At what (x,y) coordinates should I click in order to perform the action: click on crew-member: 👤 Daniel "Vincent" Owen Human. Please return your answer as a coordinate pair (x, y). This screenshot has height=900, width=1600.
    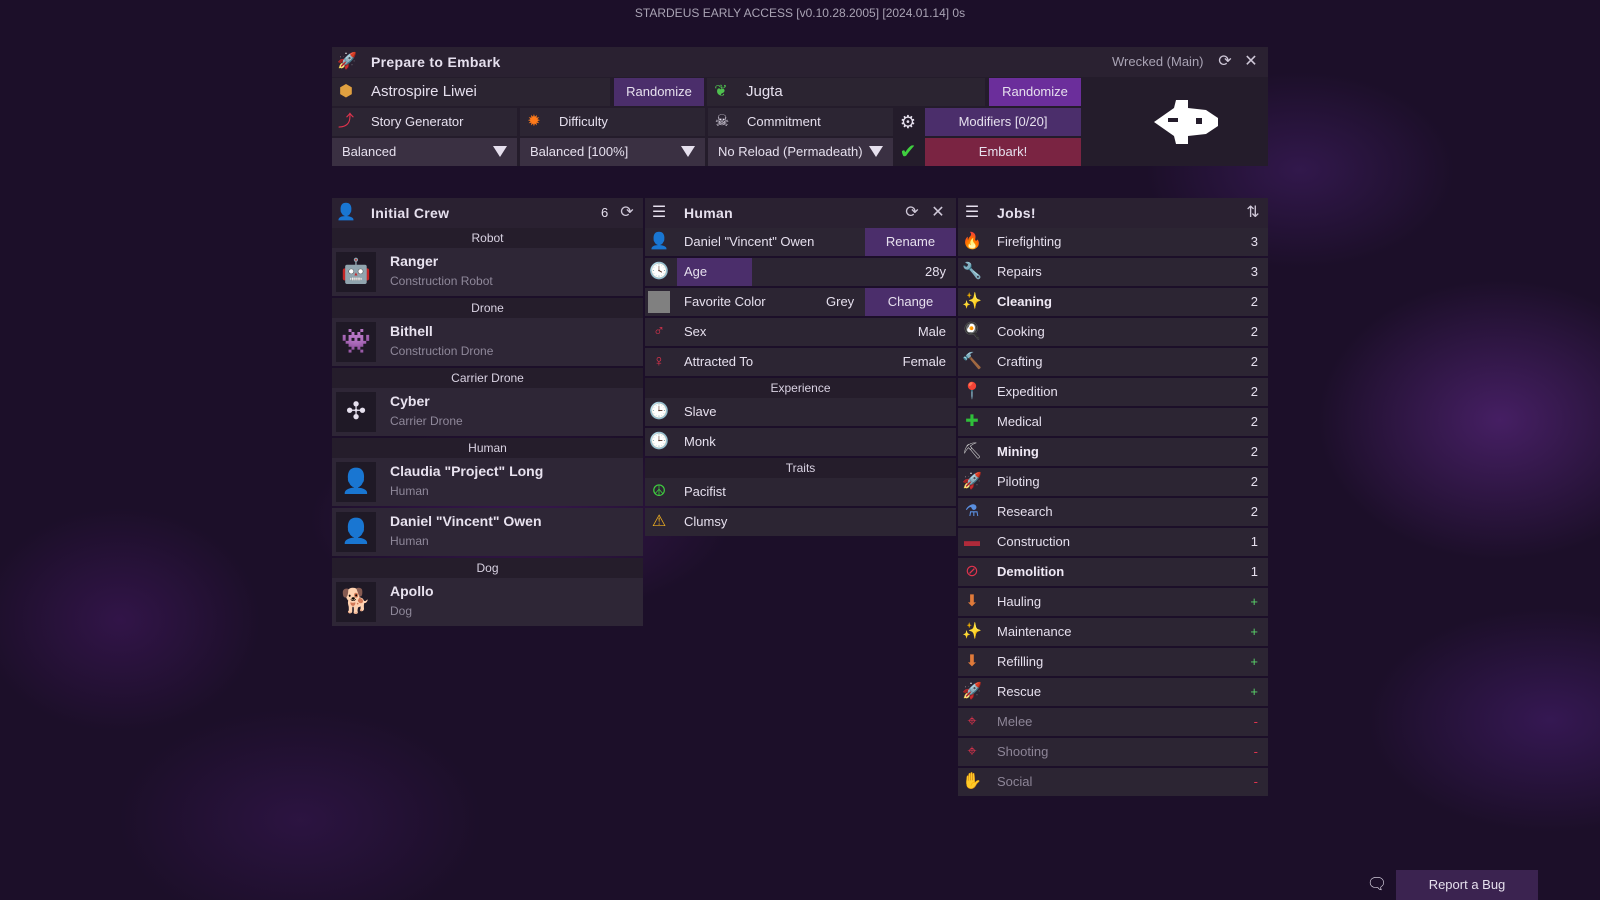
    Looking at the image, I should click on (487, 532).